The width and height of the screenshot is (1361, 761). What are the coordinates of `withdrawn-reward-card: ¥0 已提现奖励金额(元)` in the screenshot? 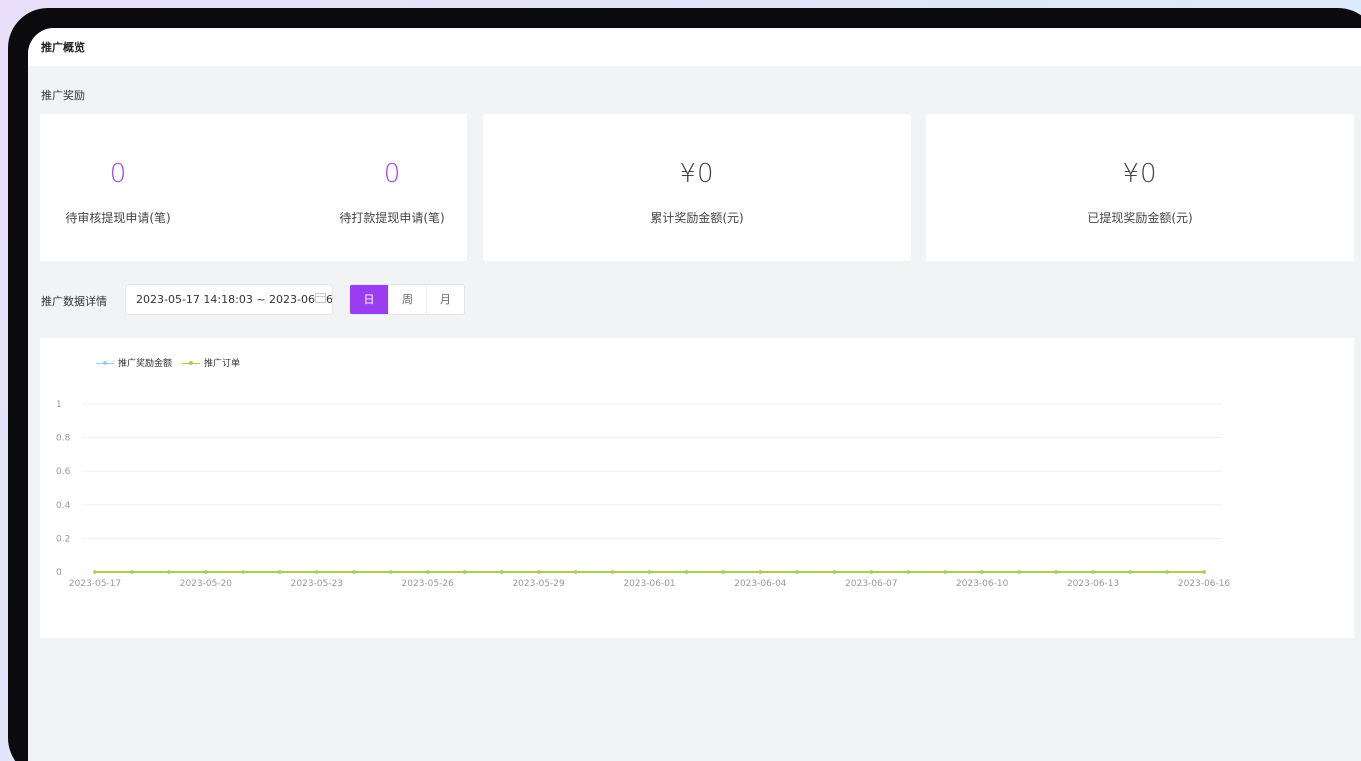 It's located at (1140, 187).